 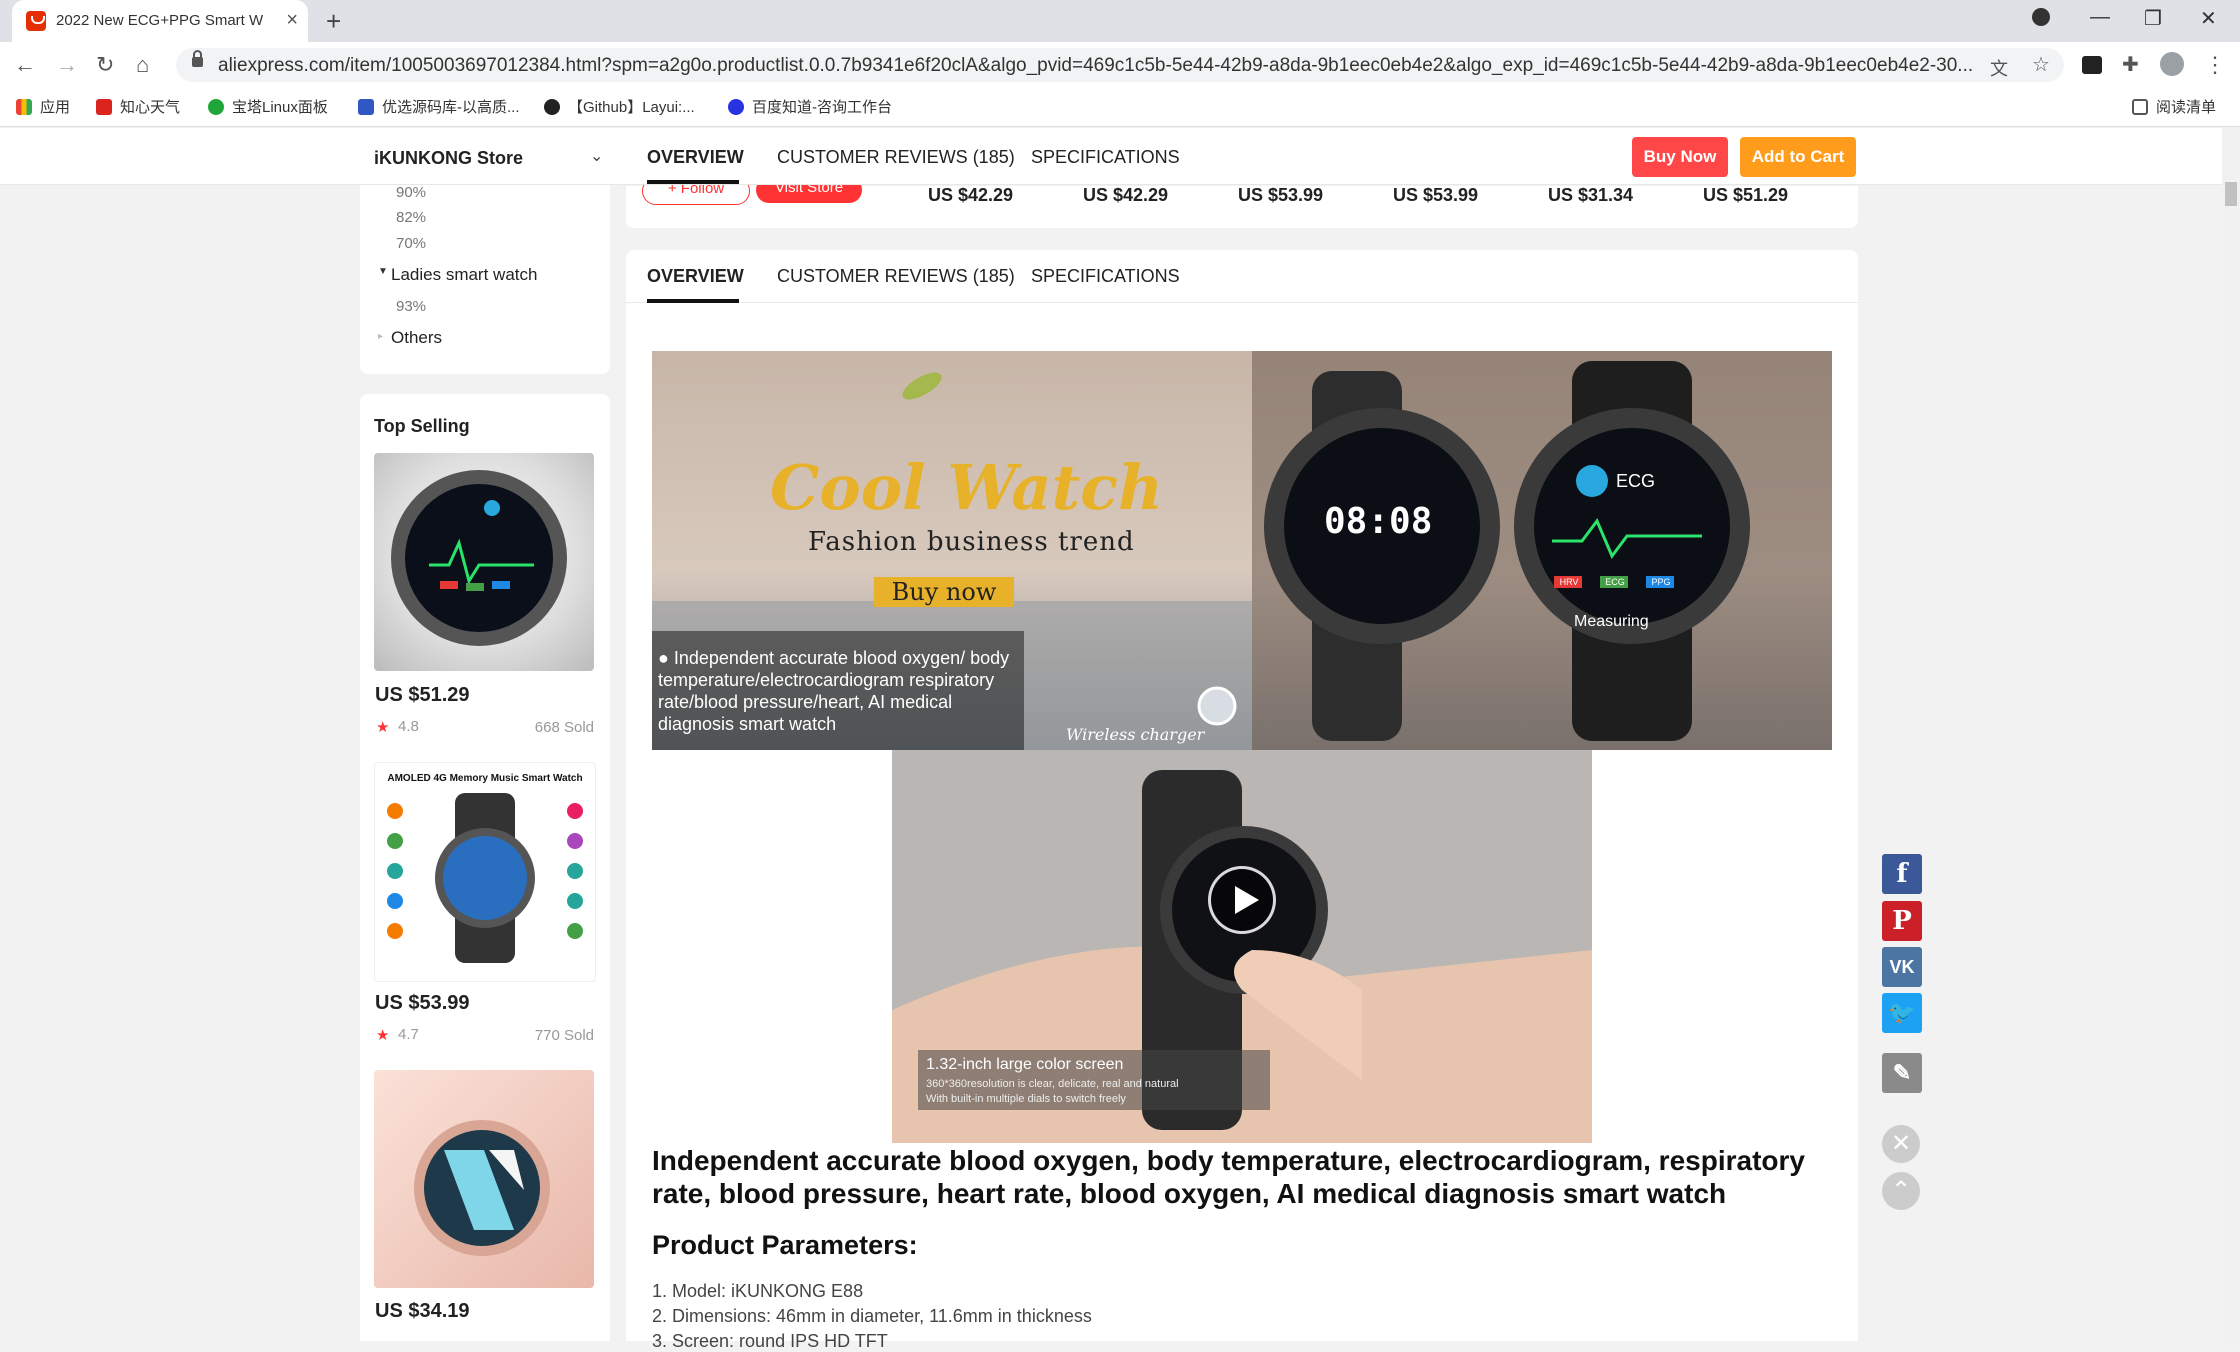 I want to click on puzzle-extensions-icon: ✚, so click(x=2130, y=64).